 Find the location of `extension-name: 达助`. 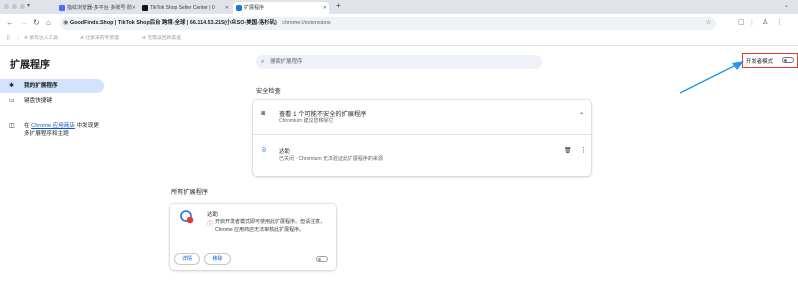

extension-name: 达助 is located at coordinates (212, 215).